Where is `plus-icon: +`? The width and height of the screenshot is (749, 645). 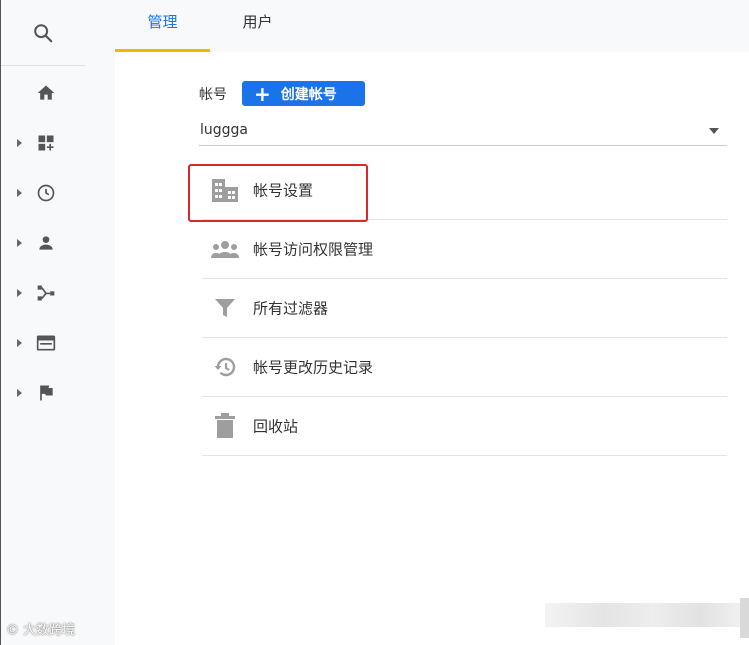
plus-icon: + is located at coordinates (262, 93).